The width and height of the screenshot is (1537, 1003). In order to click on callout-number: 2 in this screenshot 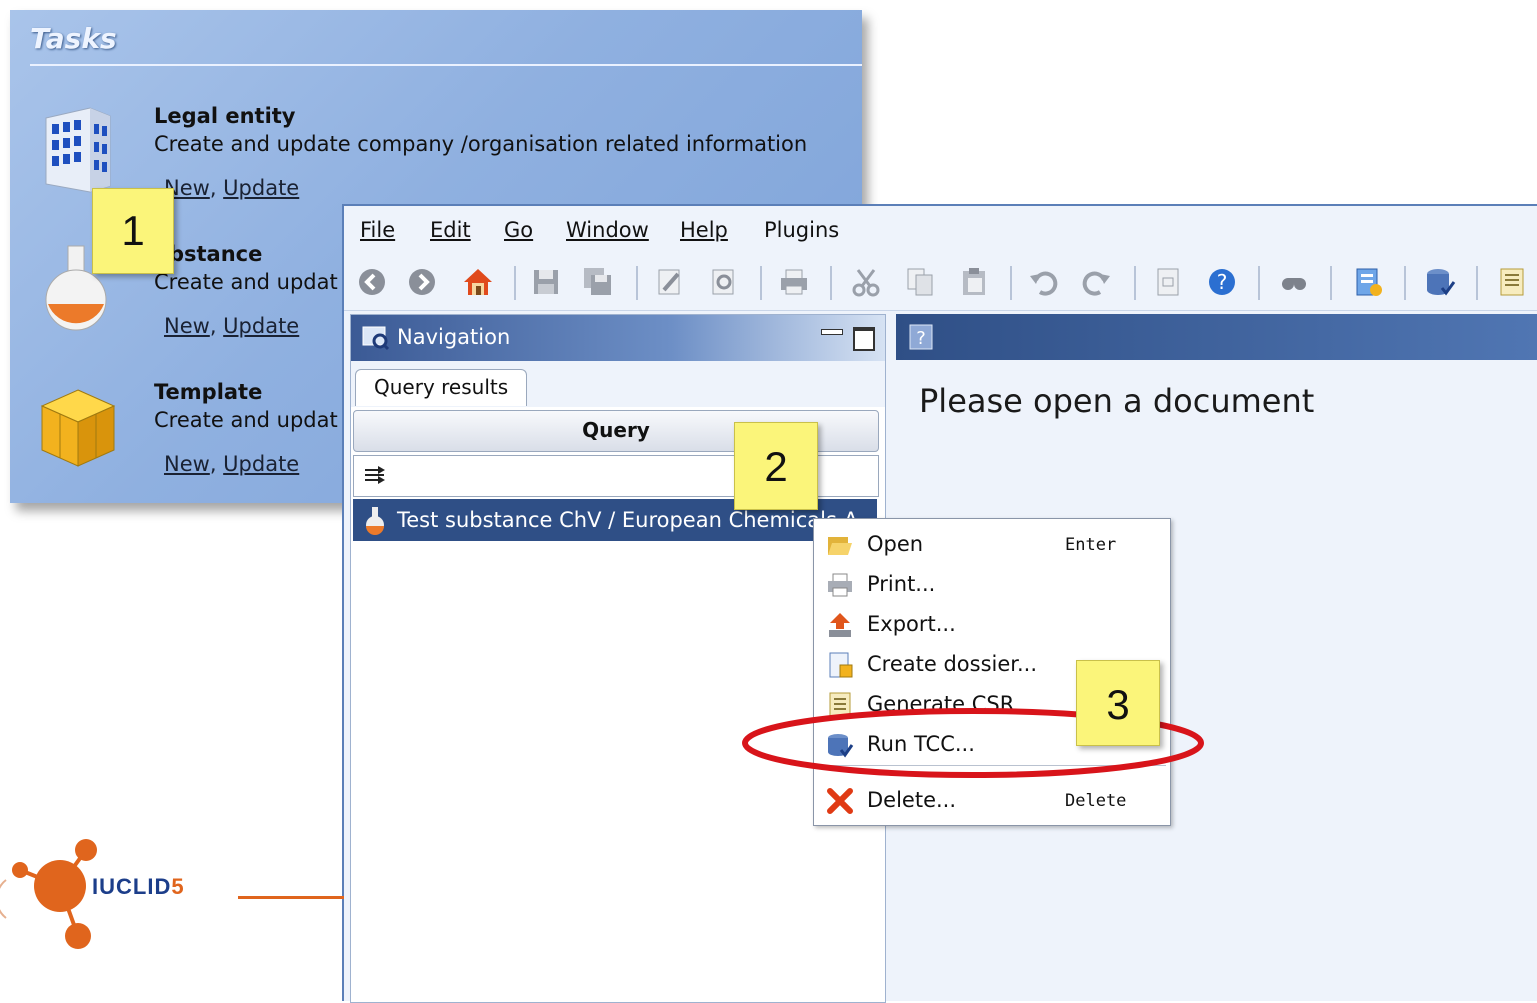, I will do `click(776, 466)`.